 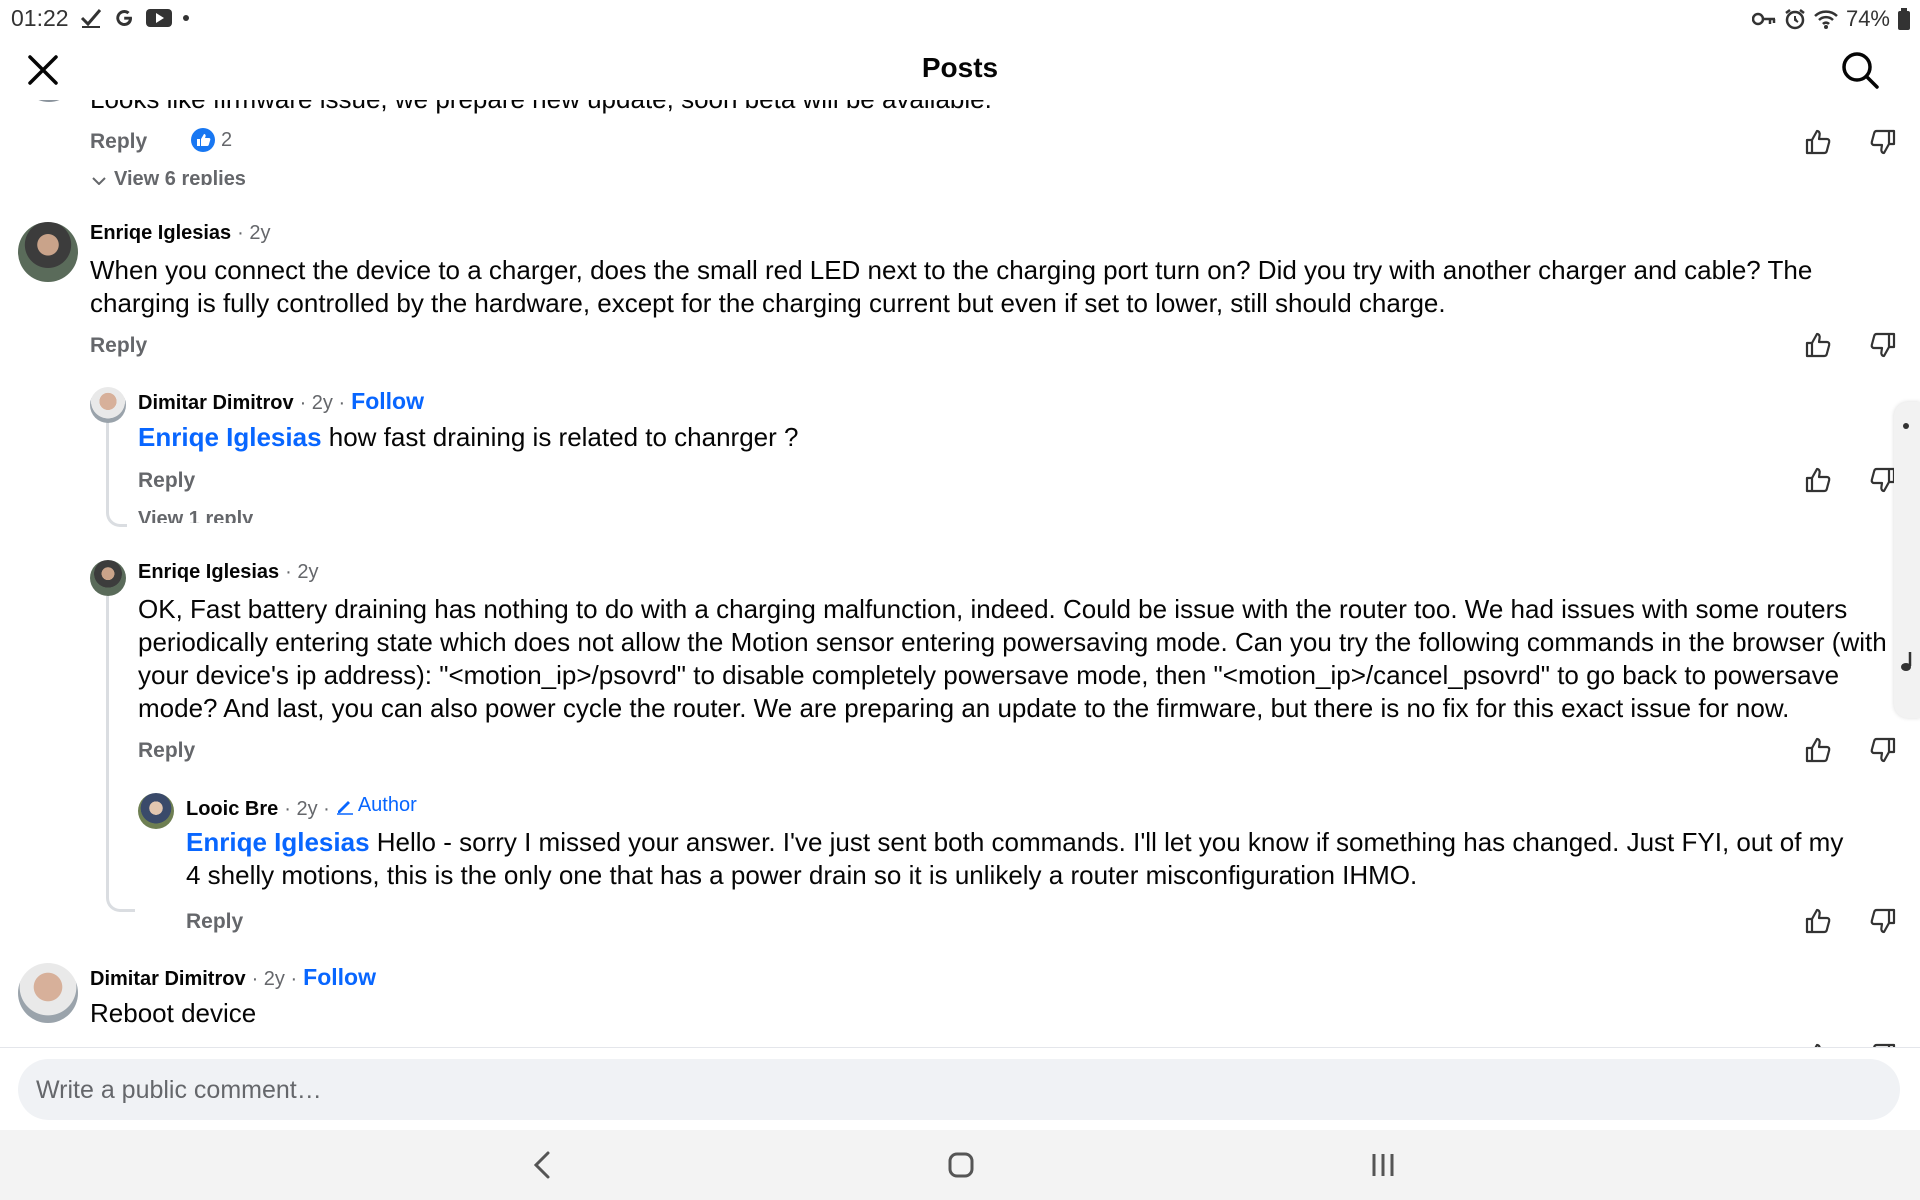 I want to click on wifi-icon, so click(x=1826, y=19).